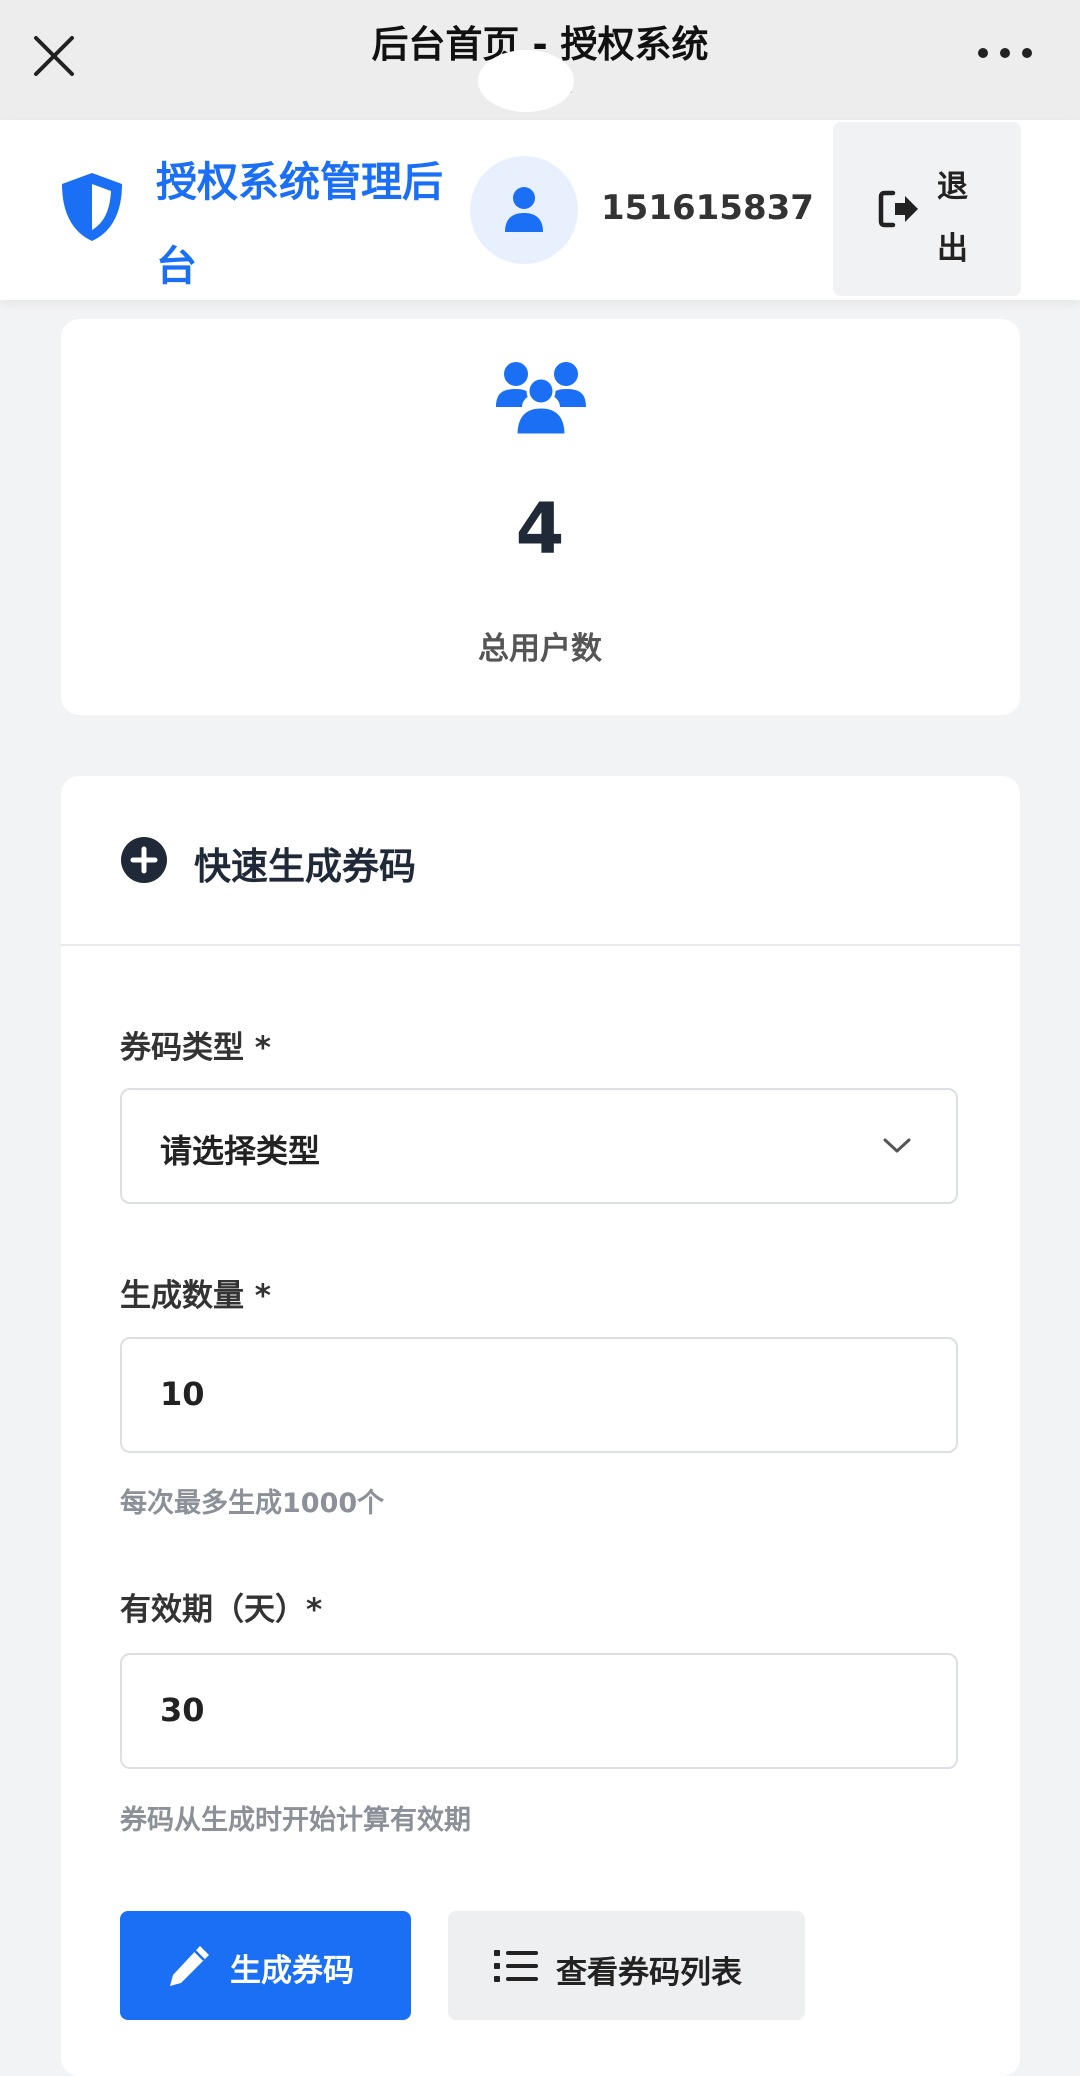  What do you see at coordinates (305, 866) in the screenshot?
I see `form-title: 快速生成券码` at bounding box center [305, 866].